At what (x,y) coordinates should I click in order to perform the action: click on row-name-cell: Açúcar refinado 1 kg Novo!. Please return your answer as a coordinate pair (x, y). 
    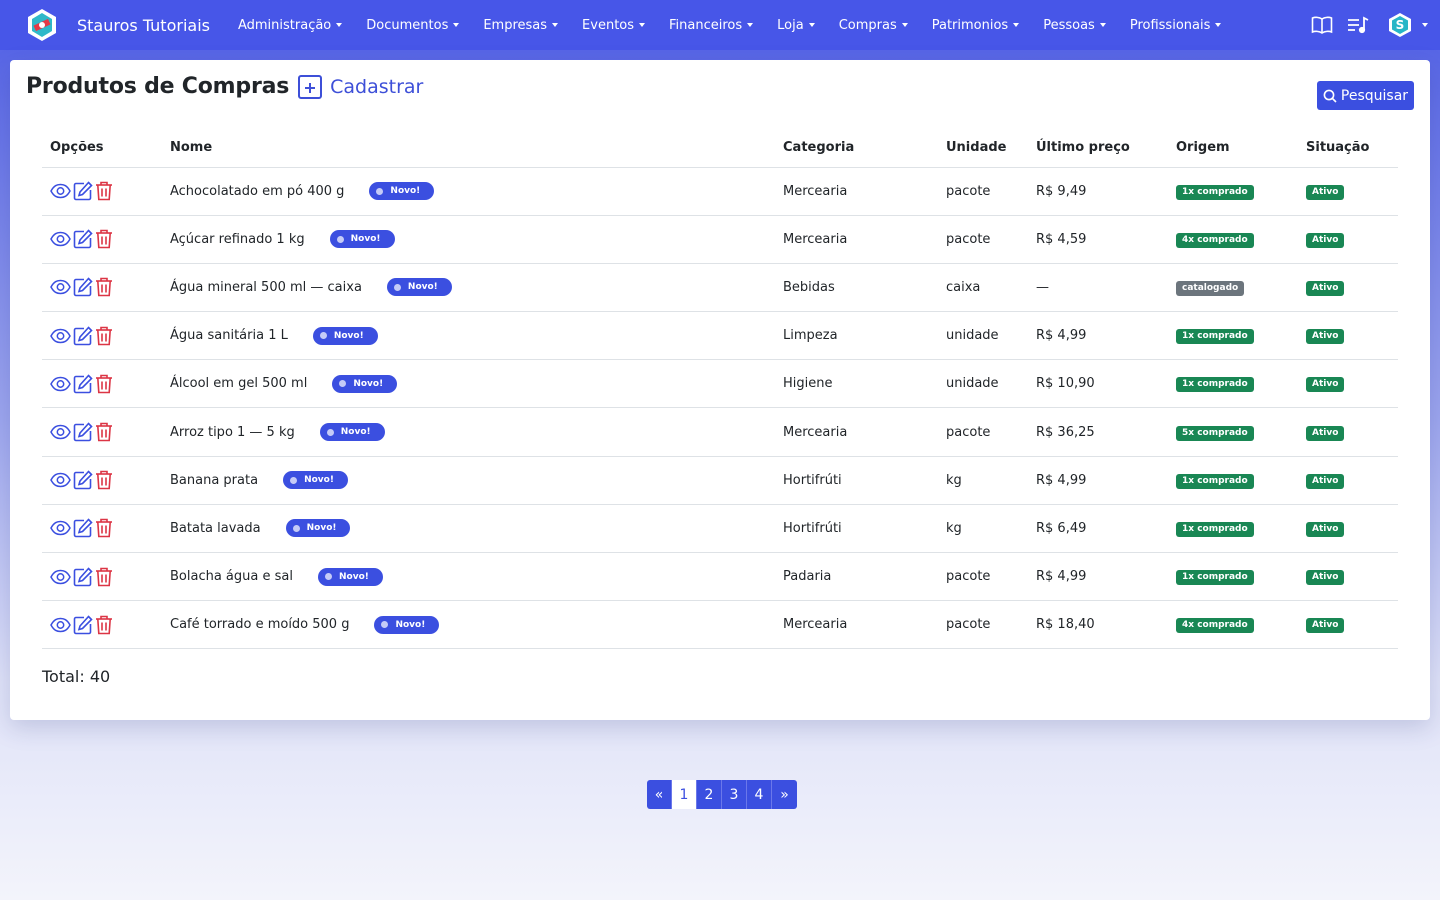
    Looking at the image, I should click on (468, 239).